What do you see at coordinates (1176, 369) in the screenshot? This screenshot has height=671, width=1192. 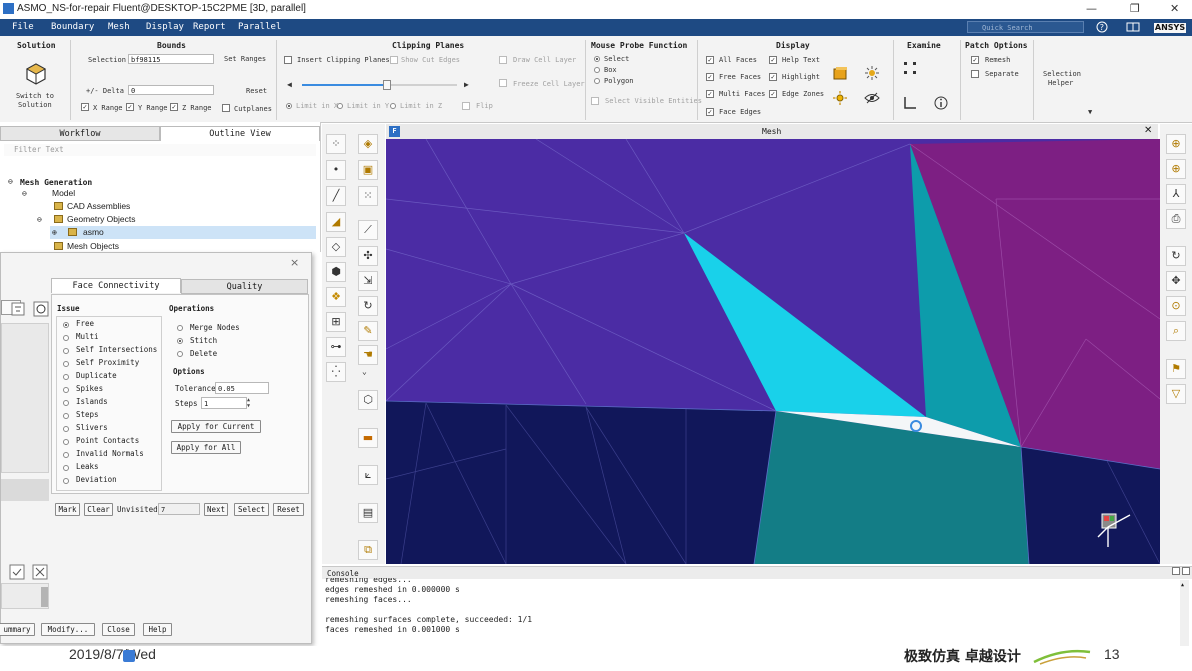 I see `probe-icon: ⚑` at bounding box center [1176, 369].